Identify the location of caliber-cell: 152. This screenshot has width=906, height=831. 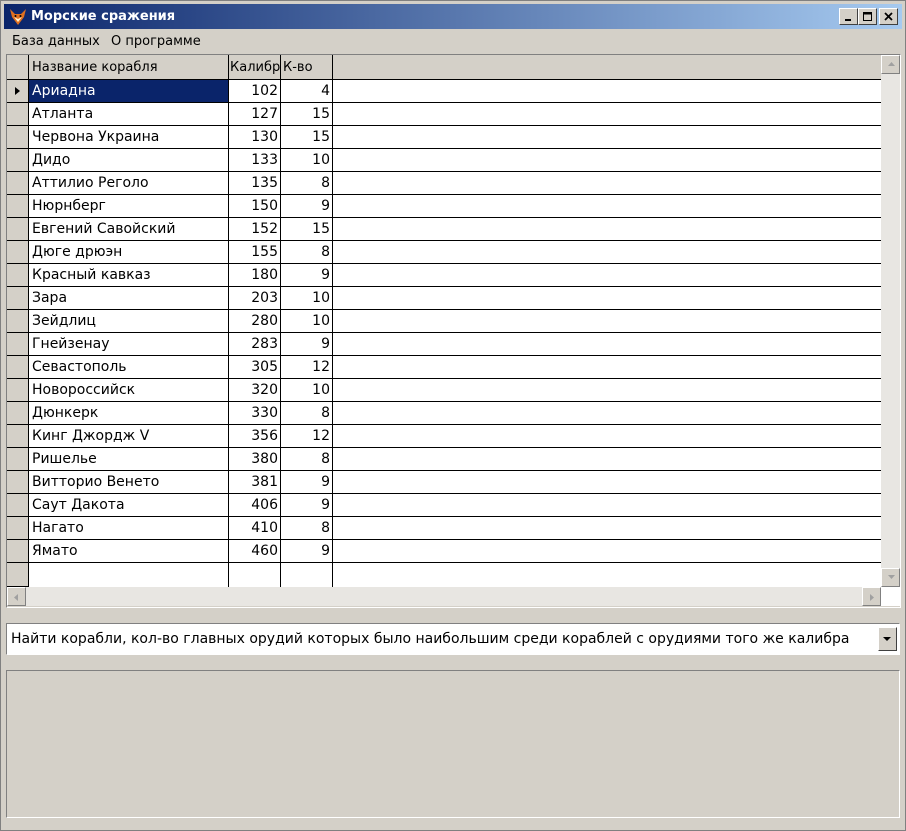
(255, 229).